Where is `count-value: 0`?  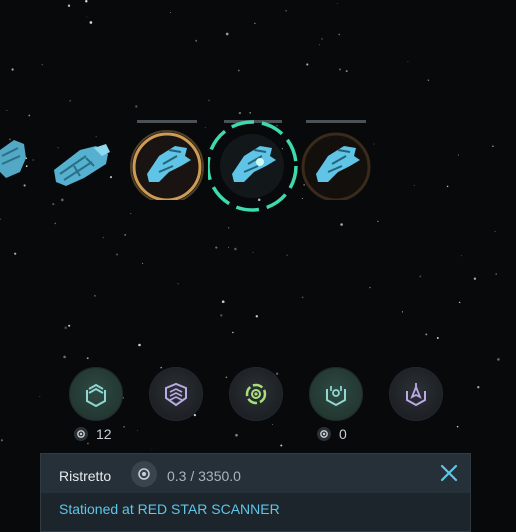 count-value: 0 is located at coordinates (343, 434).